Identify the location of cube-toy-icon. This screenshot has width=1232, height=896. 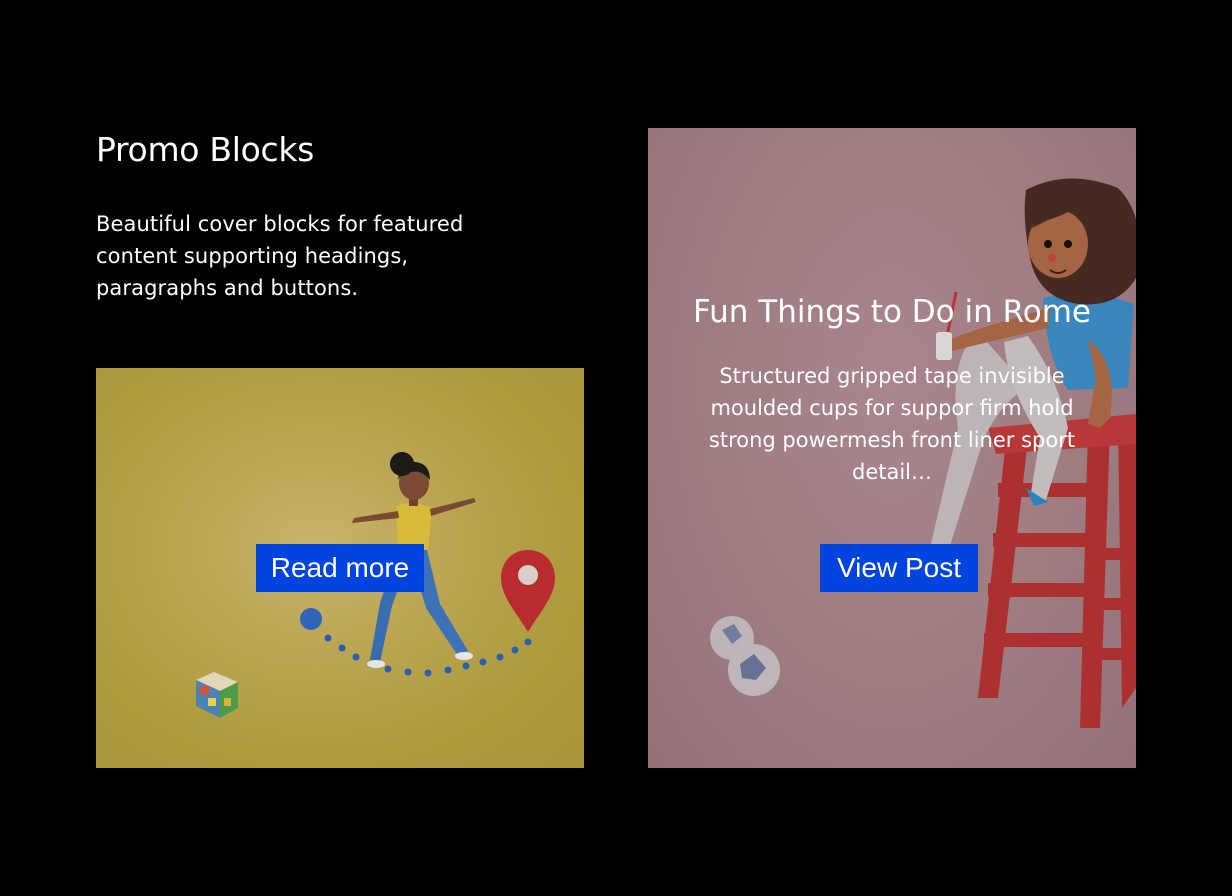
(217, 695).